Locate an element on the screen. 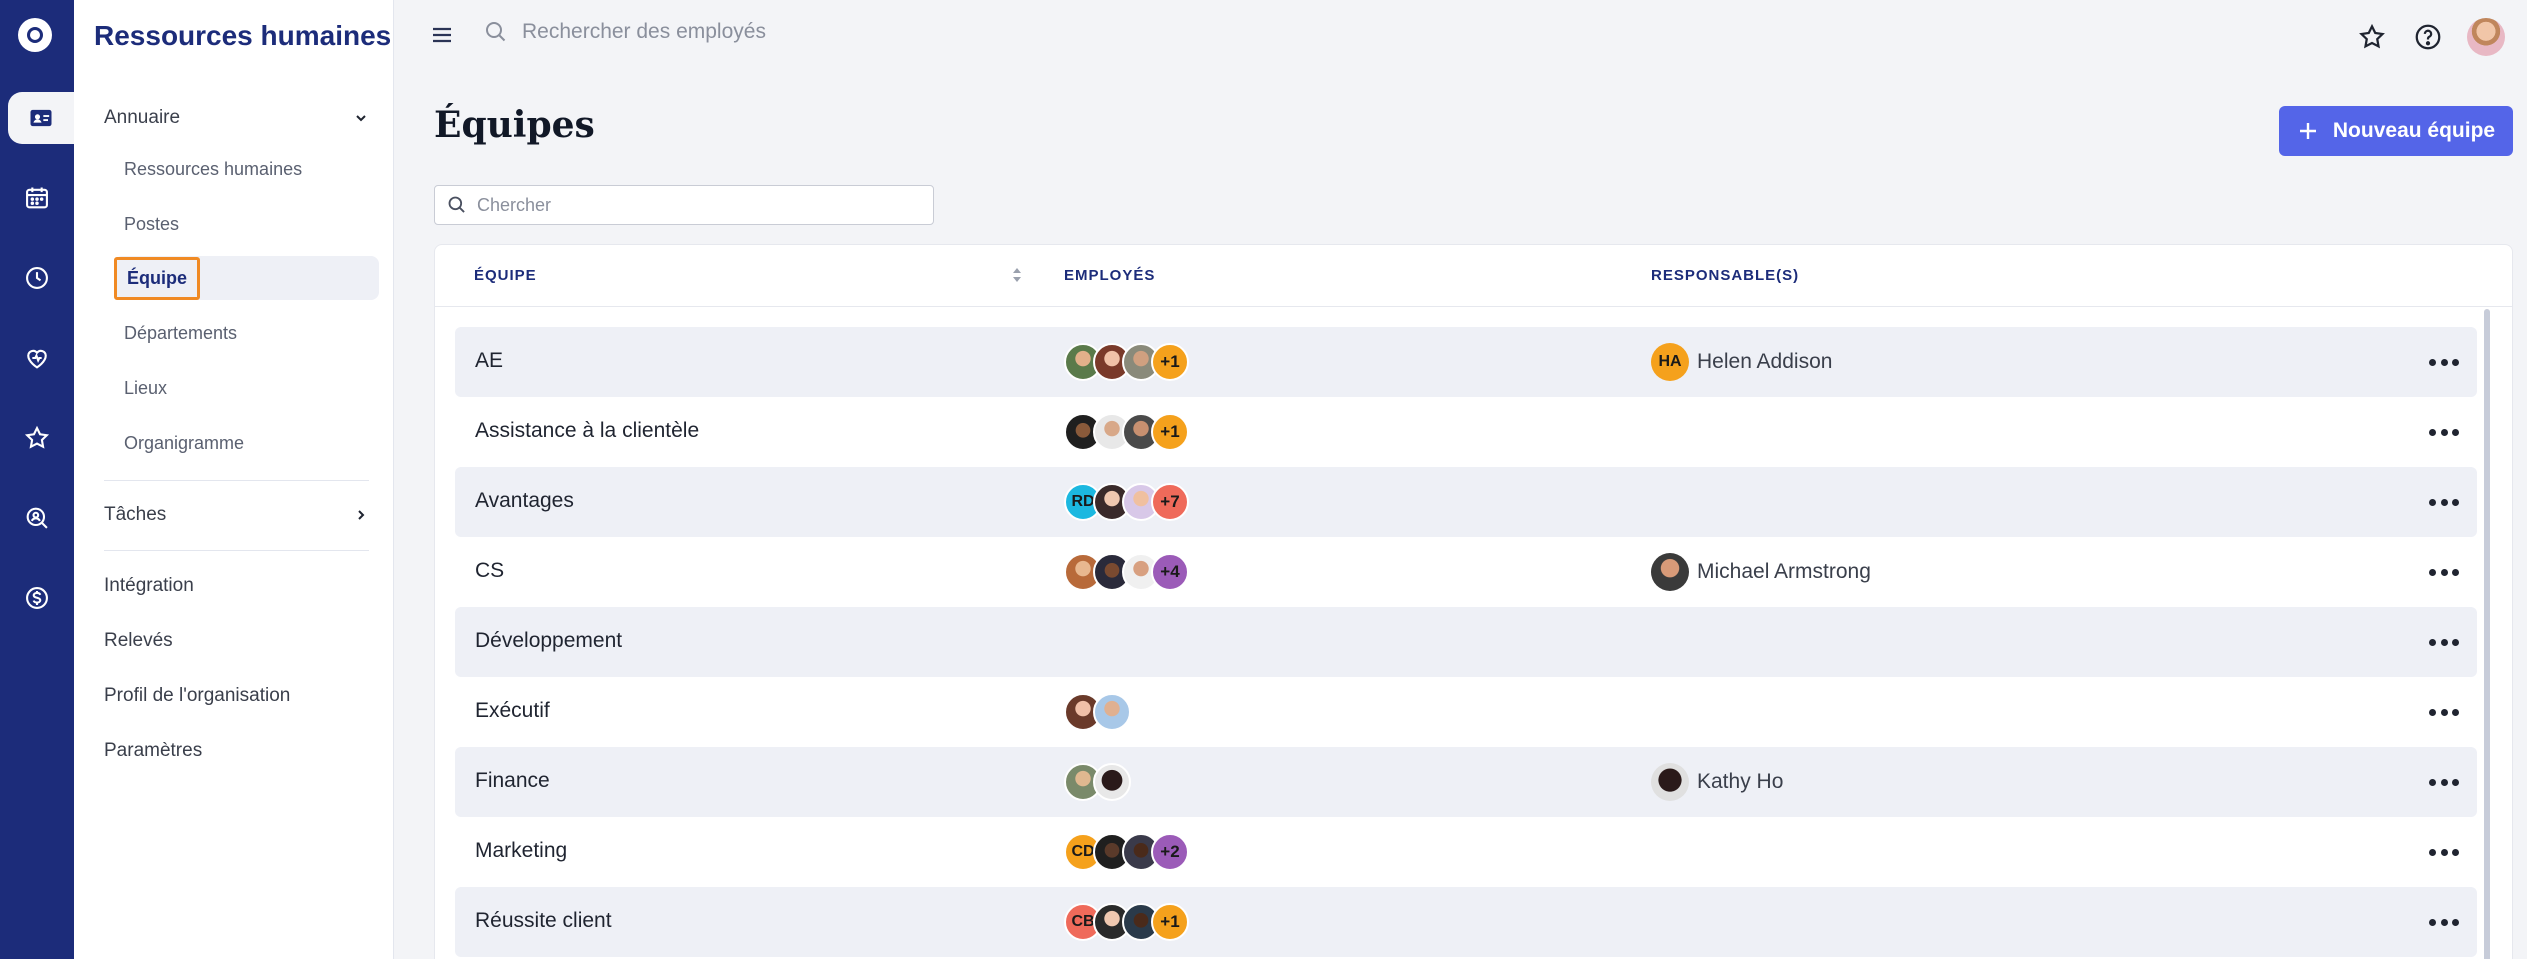  help-icon is located at coordinates (2428, 37).